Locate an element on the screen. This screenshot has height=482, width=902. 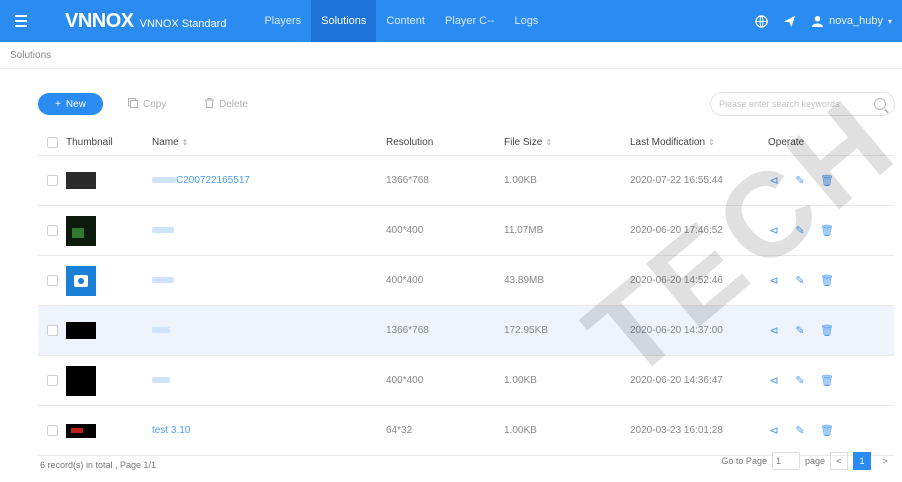
globe-icon is located at coordinates (761, 21).